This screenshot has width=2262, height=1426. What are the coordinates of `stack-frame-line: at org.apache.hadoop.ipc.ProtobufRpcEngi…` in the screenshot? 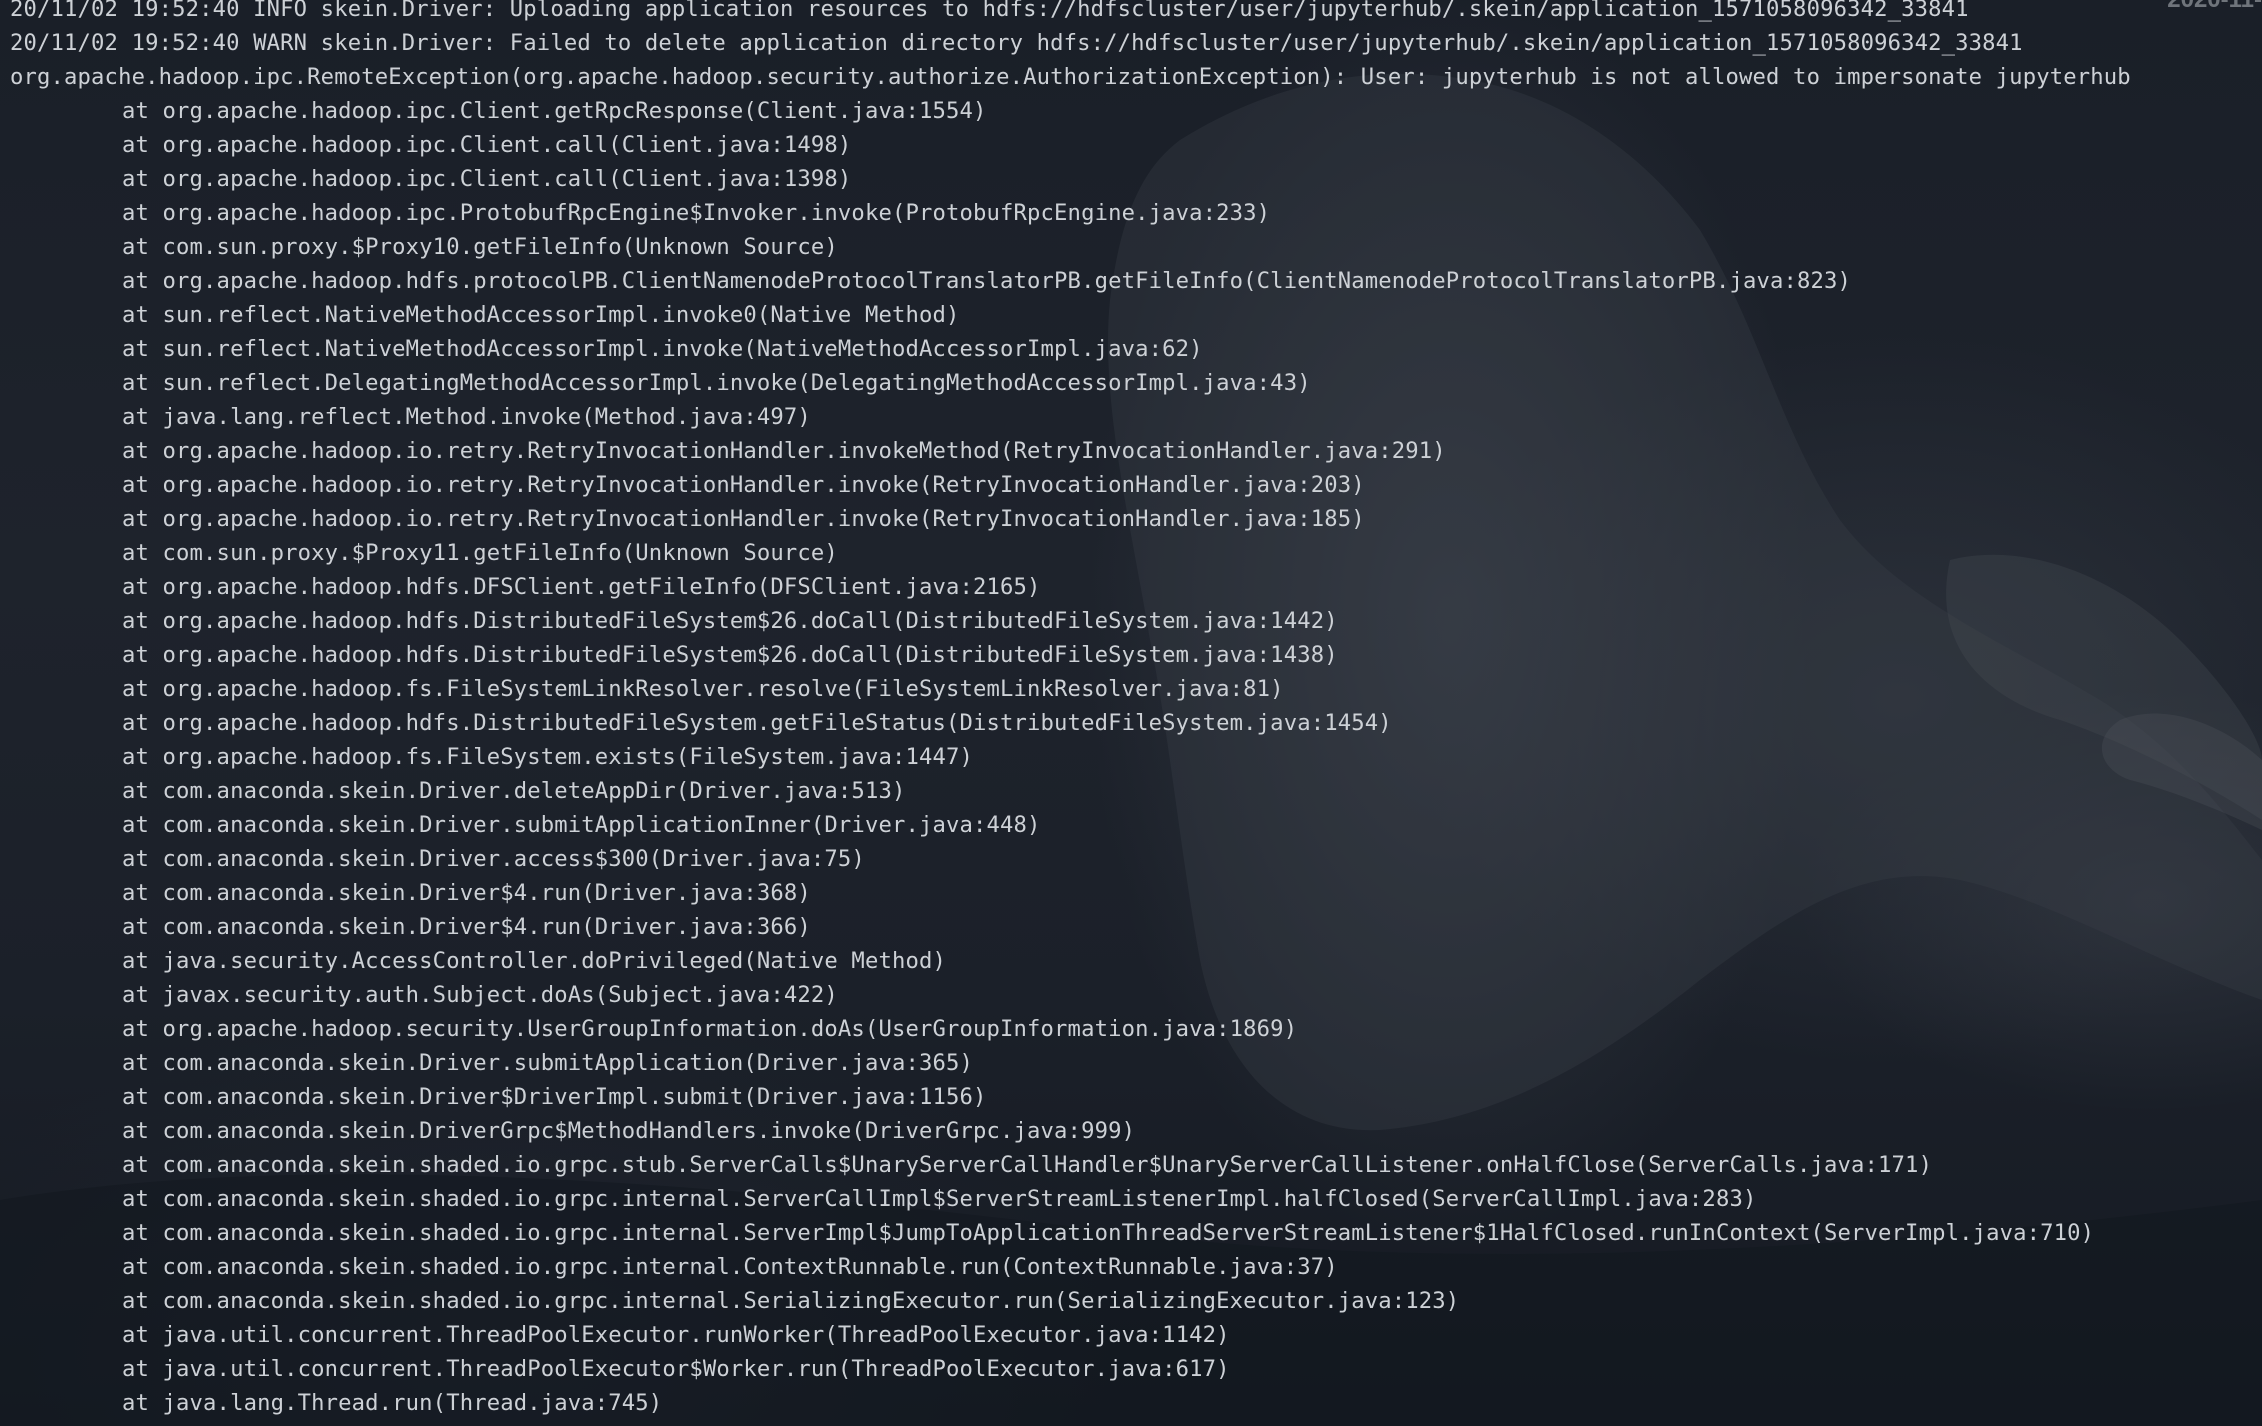 It's located at (696, 213).